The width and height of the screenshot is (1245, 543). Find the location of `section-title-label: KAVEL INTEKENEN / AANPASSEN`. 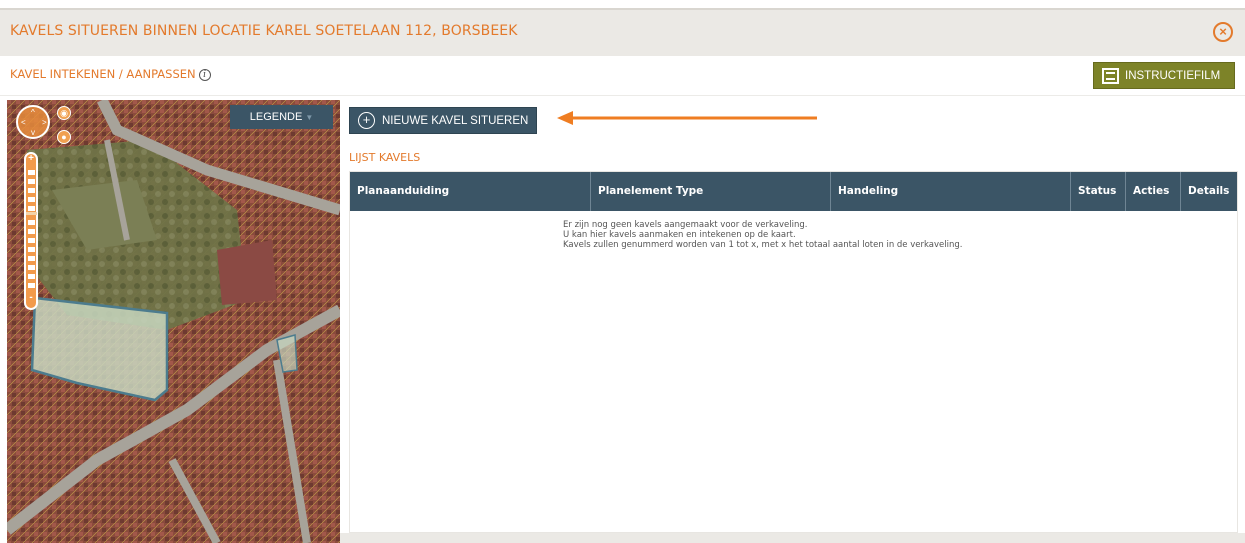

section-title-label: KAVEL INTEKENEN / AANPASSEN is located at coordinates (103, 74).